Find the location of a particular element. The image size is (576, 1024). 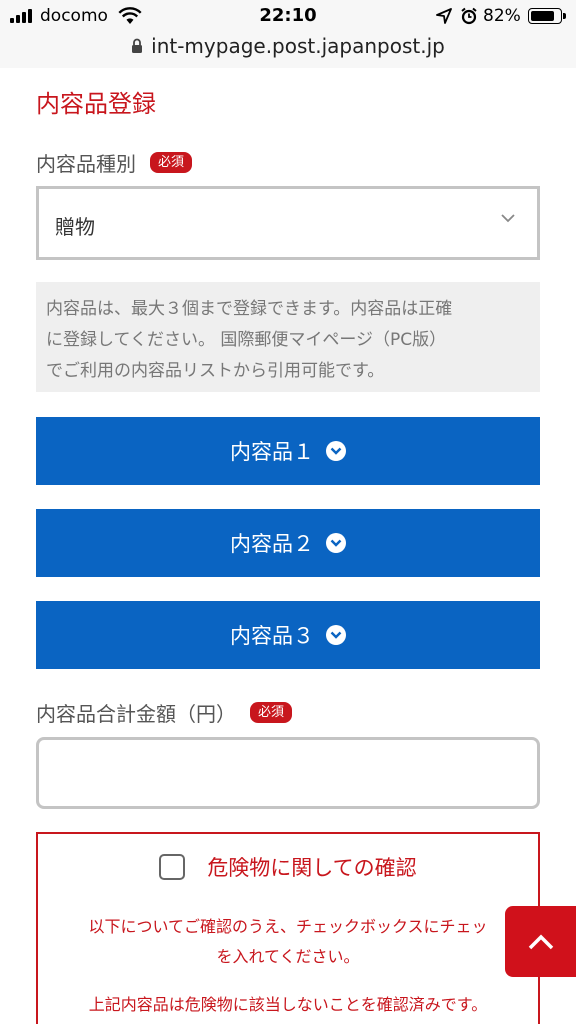

scroll-to-top-button is located at coordinates (540, 941).